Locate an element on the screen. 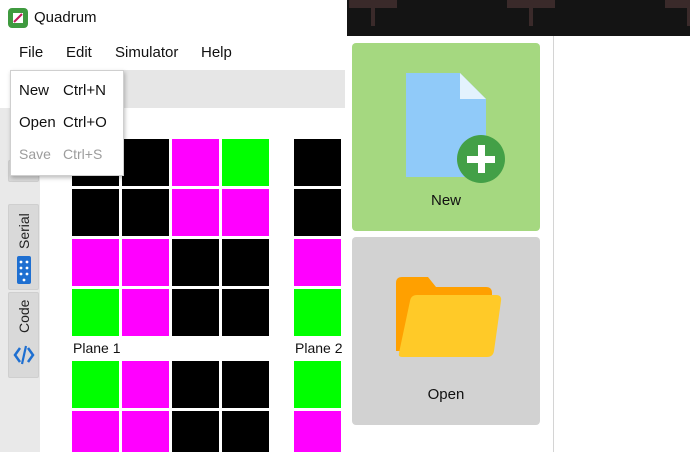  menu-simulator: Simulator is located at coordinates (146, 52).